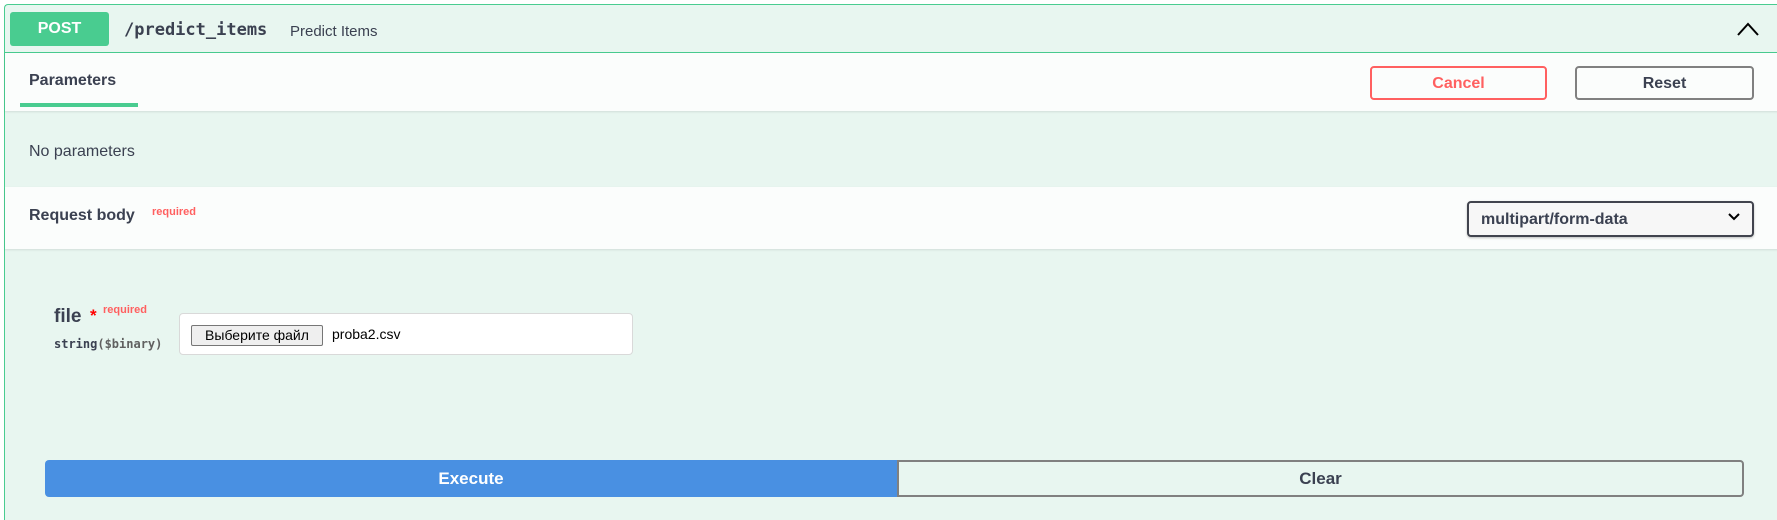 This screenshot has height=520, width=1777. What do you see at coordinates (471, 478) in the screenshot?
I see `execute-button: Execute` at bounding box center [471, 478].